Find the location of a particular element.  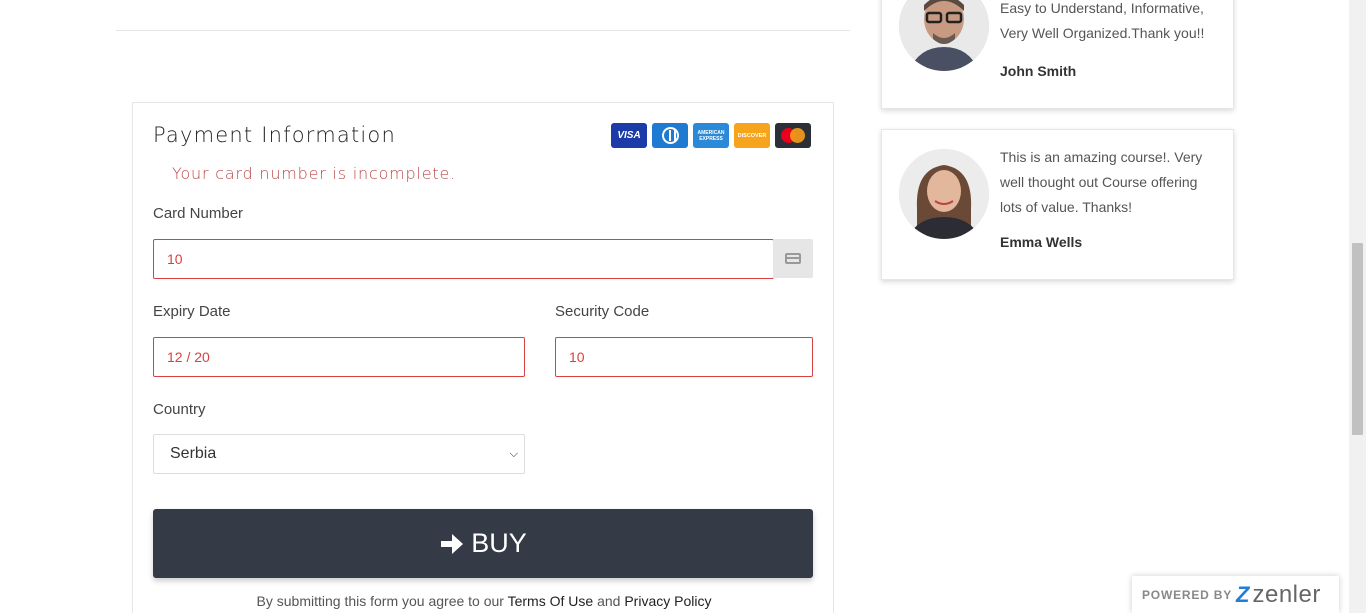

security-code-label: Security Code is located at coordinates (602, 311).